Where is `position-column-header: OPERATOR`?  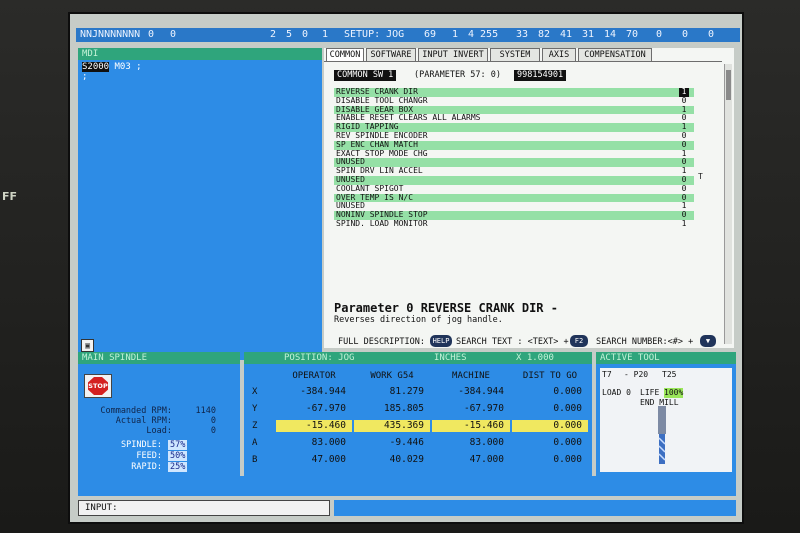
position-column-header: OPERATOR is located at coordinates (314, 376).